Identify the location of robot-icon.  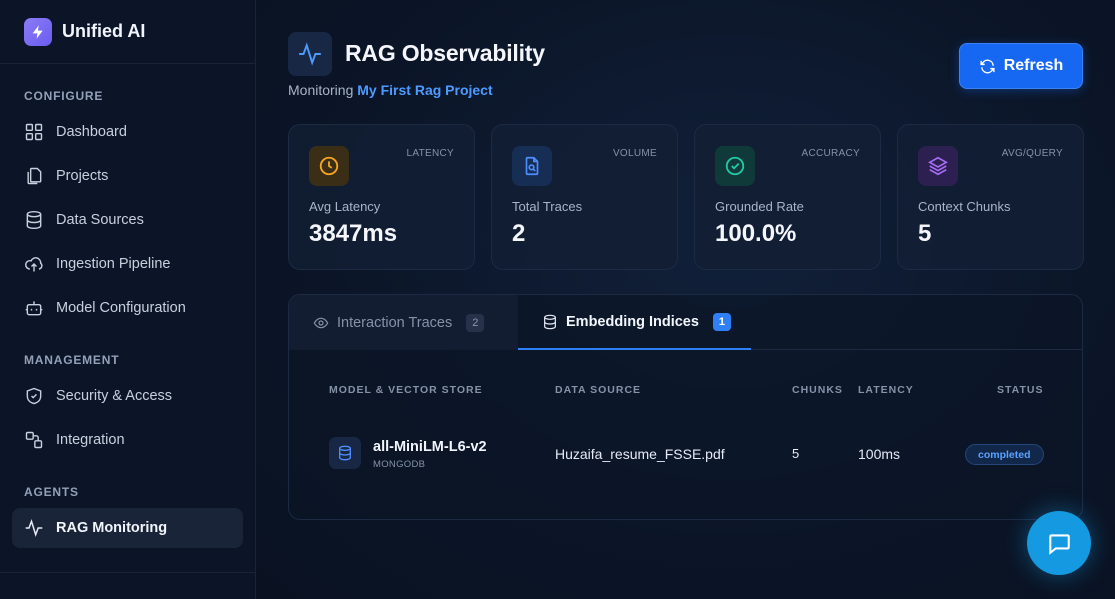
(34, 308).